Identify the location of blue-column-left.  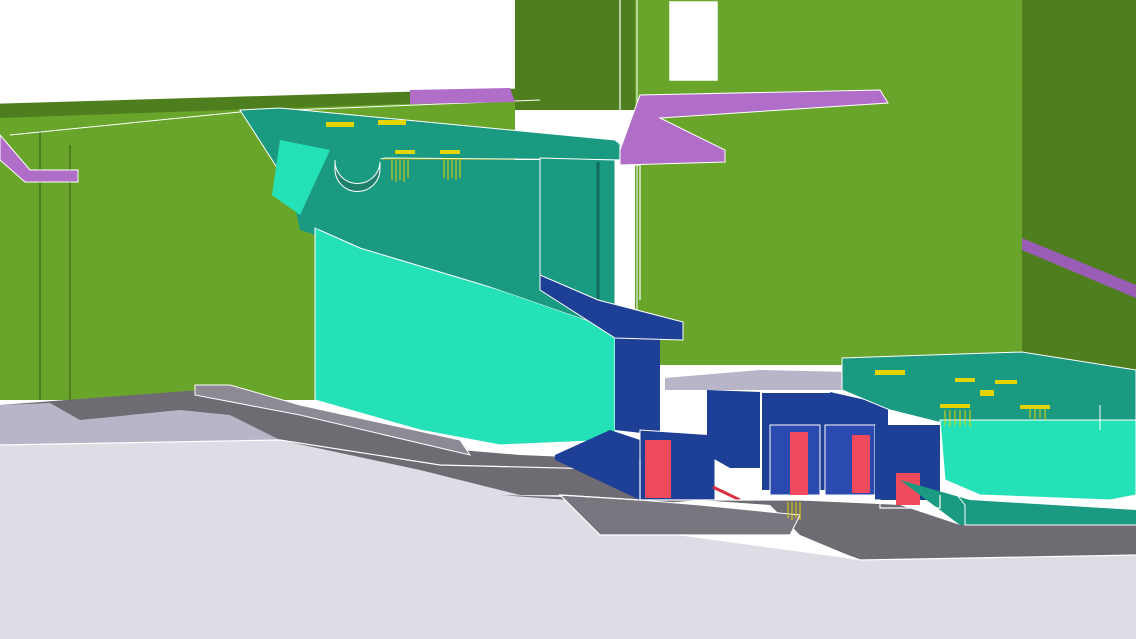
(637, 382).